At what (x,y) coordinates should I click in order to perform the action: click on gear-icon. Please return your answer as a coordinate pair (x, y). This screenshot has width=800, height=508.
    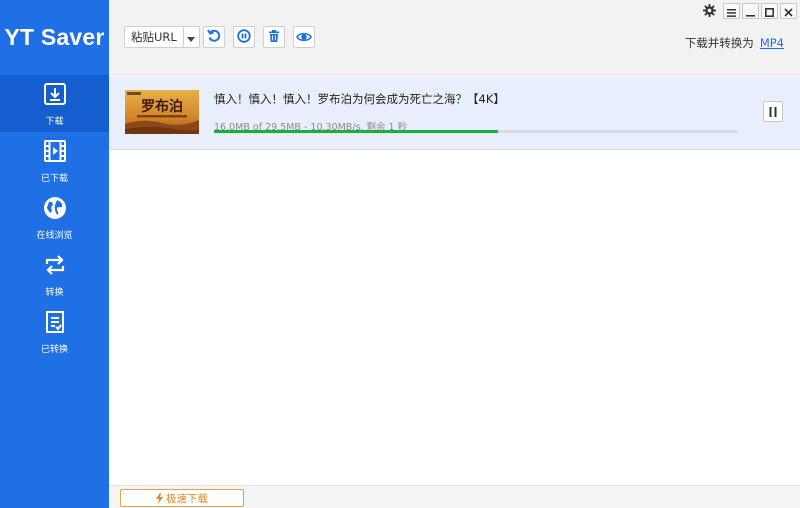
    Looking at the image, I should click on (709, 11).